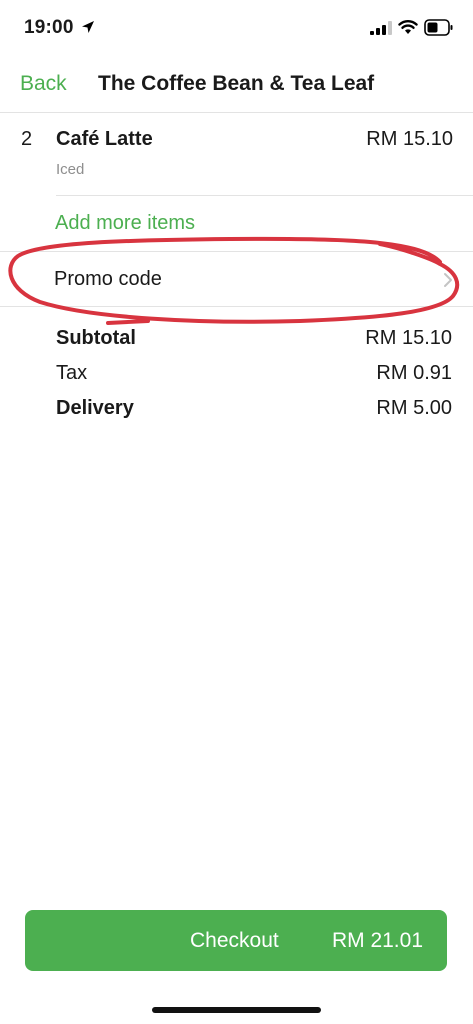  What do you see at coordinates (438, 27) in the screenshot?
I see `battery-icon` at bounding box center [438, 27].